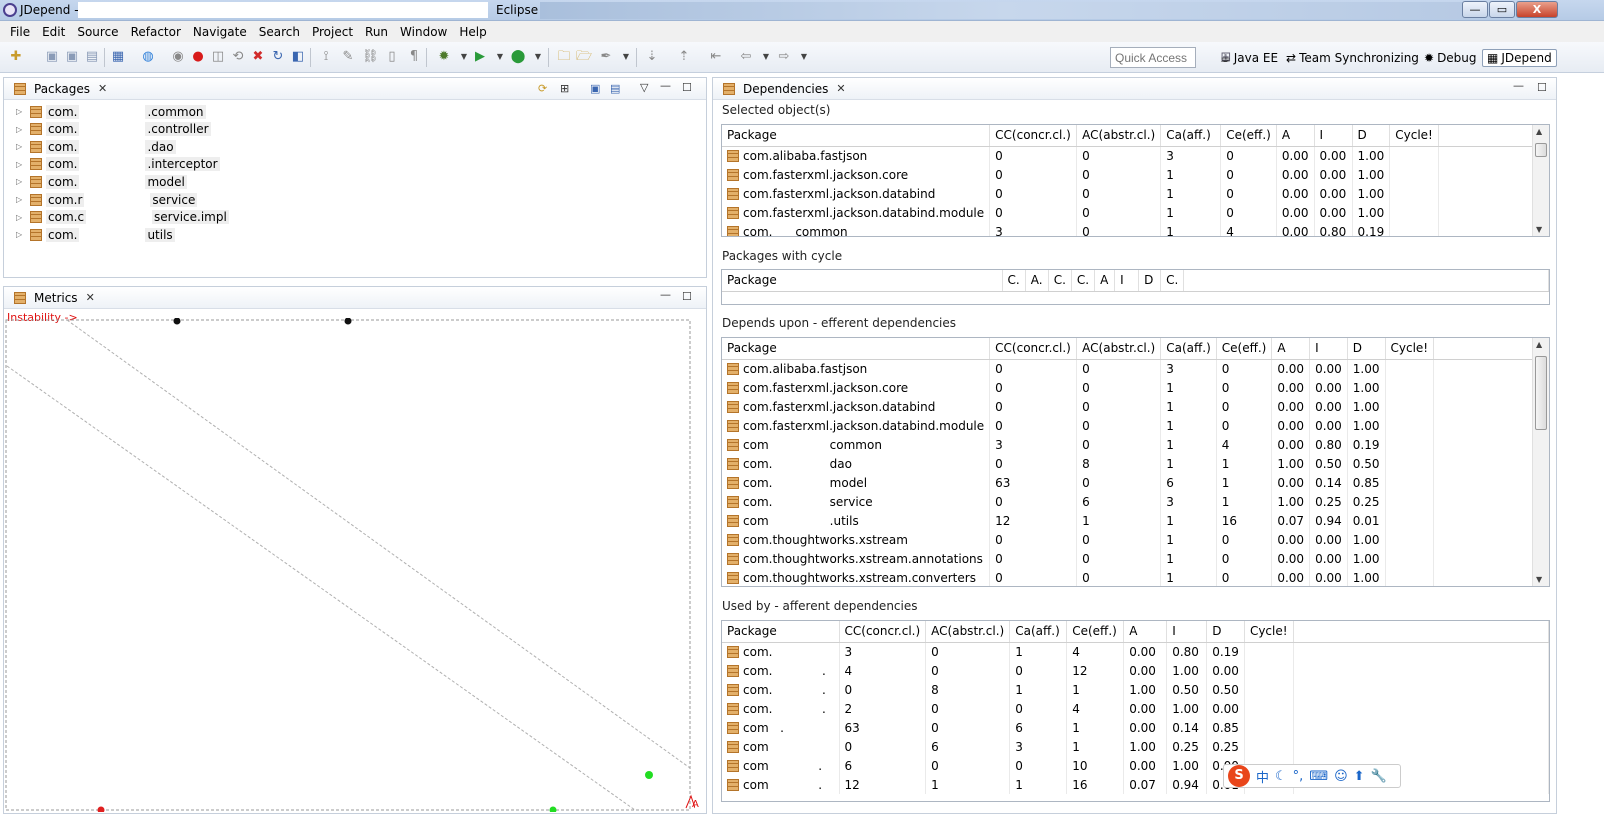 This screenshot has height=833, width=1604. Describe the element at coordinates (1135, 501) in the screenshot. I see `table-row: com. service 0 6 3 1 1.00 0.25 0.25` at that location.